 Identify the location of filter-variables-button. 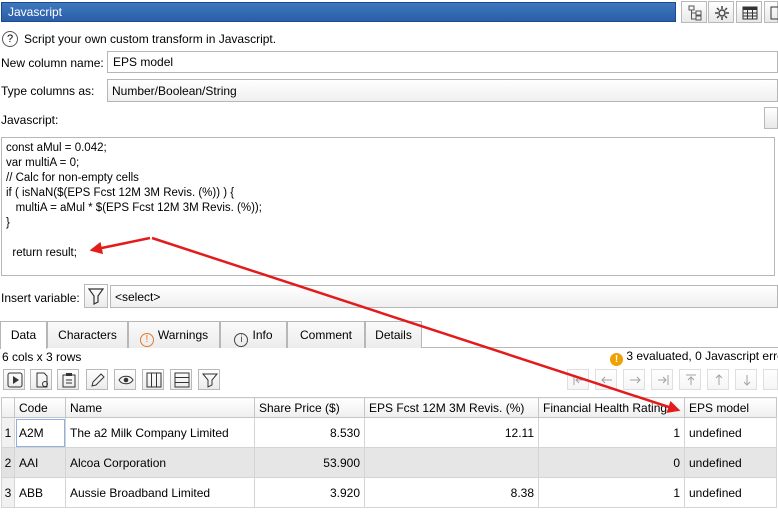
(96, 296).